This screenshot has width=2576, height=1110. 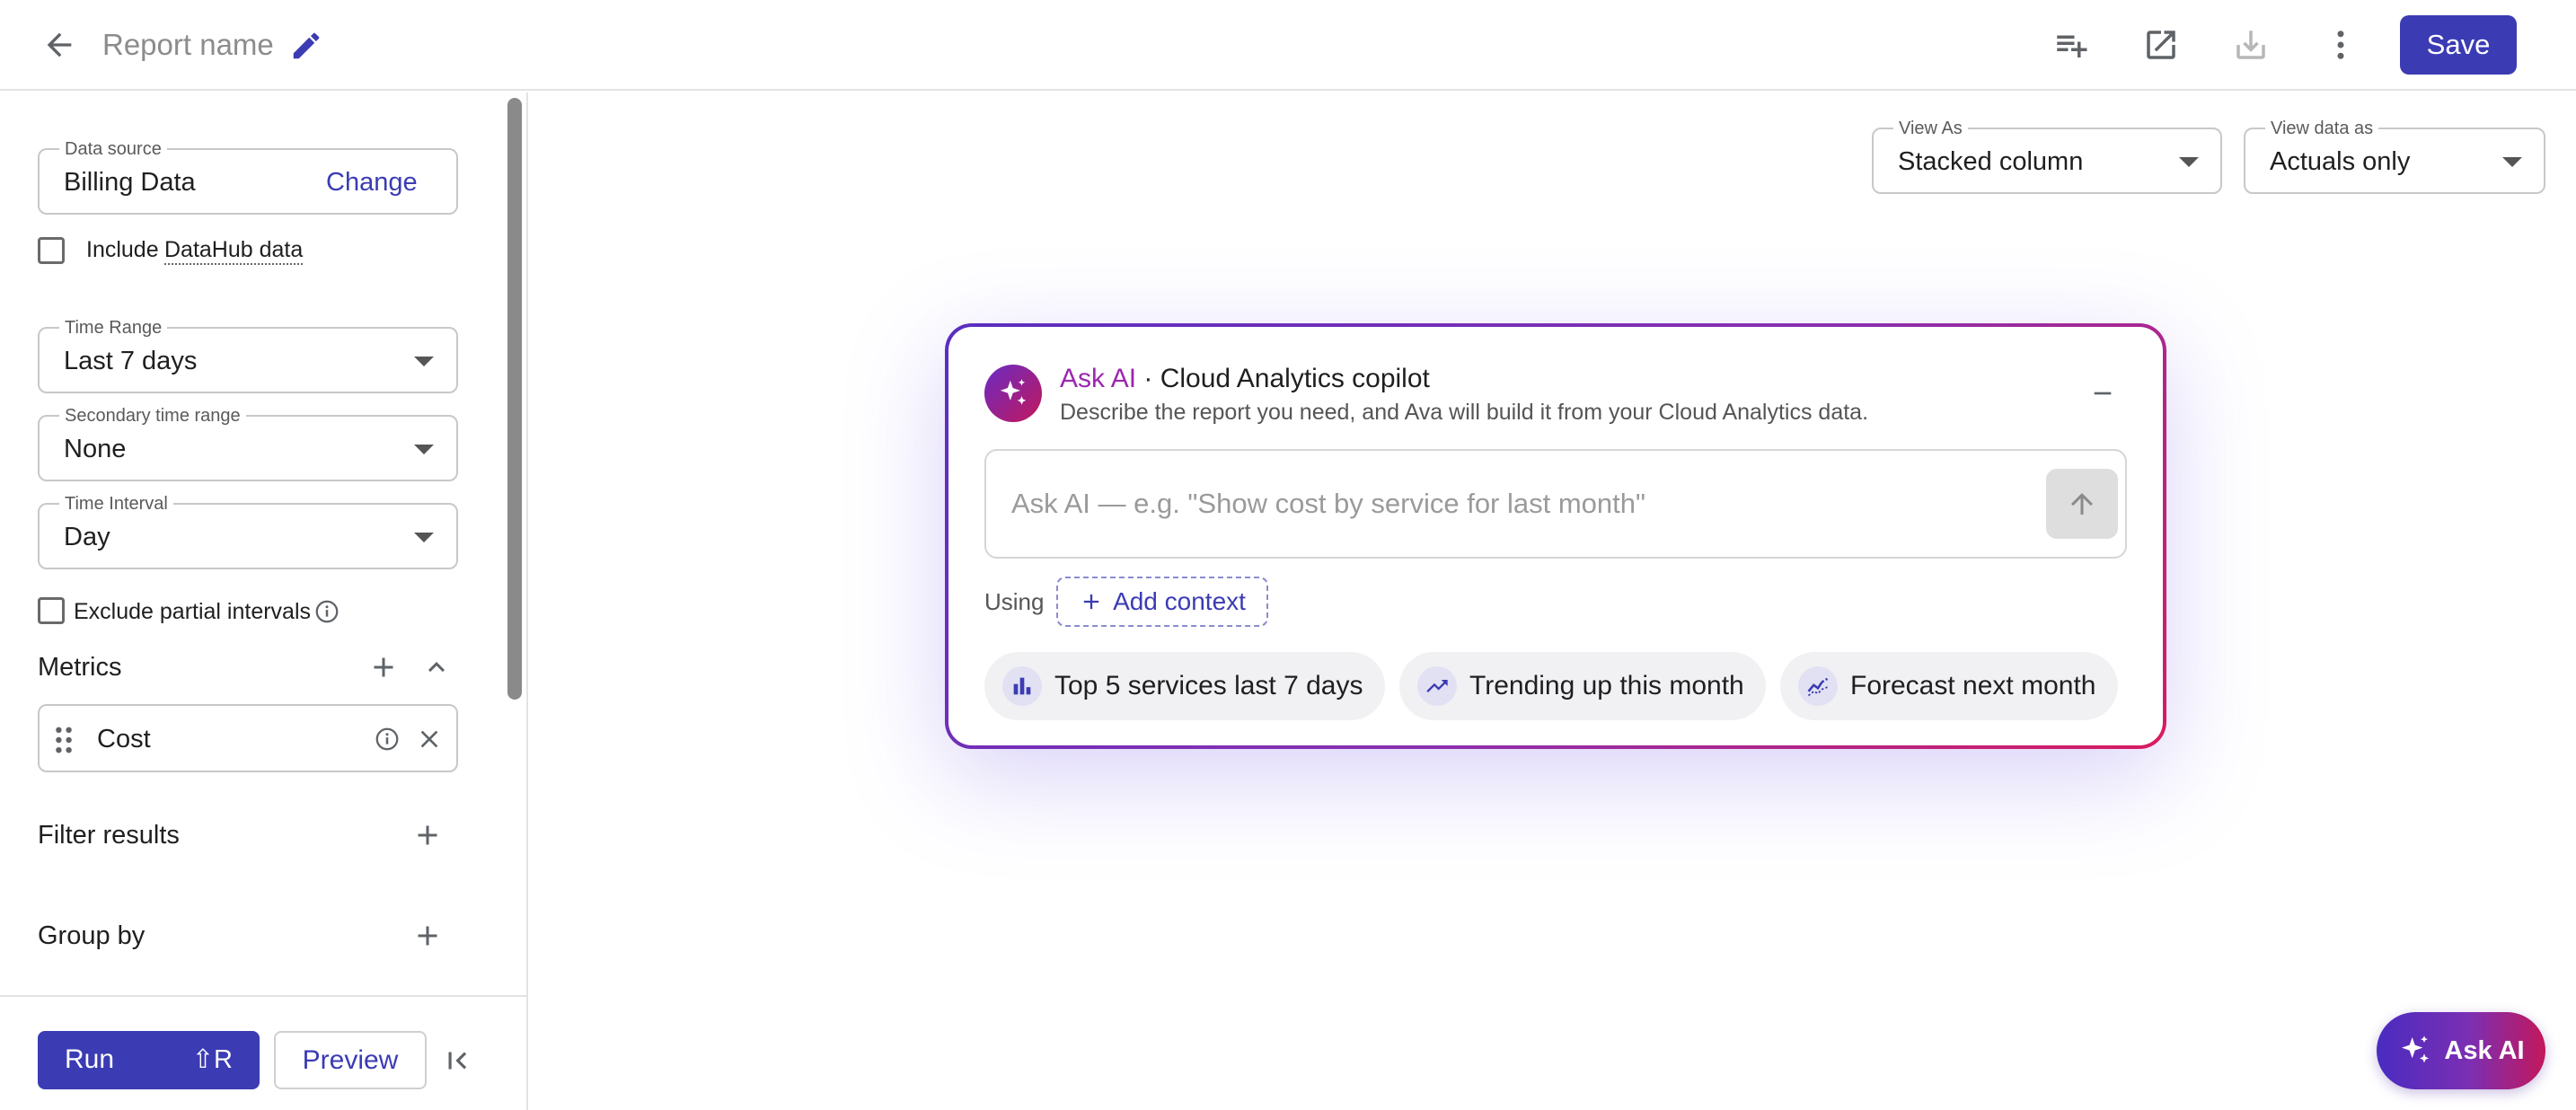 I want to click on suggestion-chip-label: Trending up this month, so click(x=1606, y=685).